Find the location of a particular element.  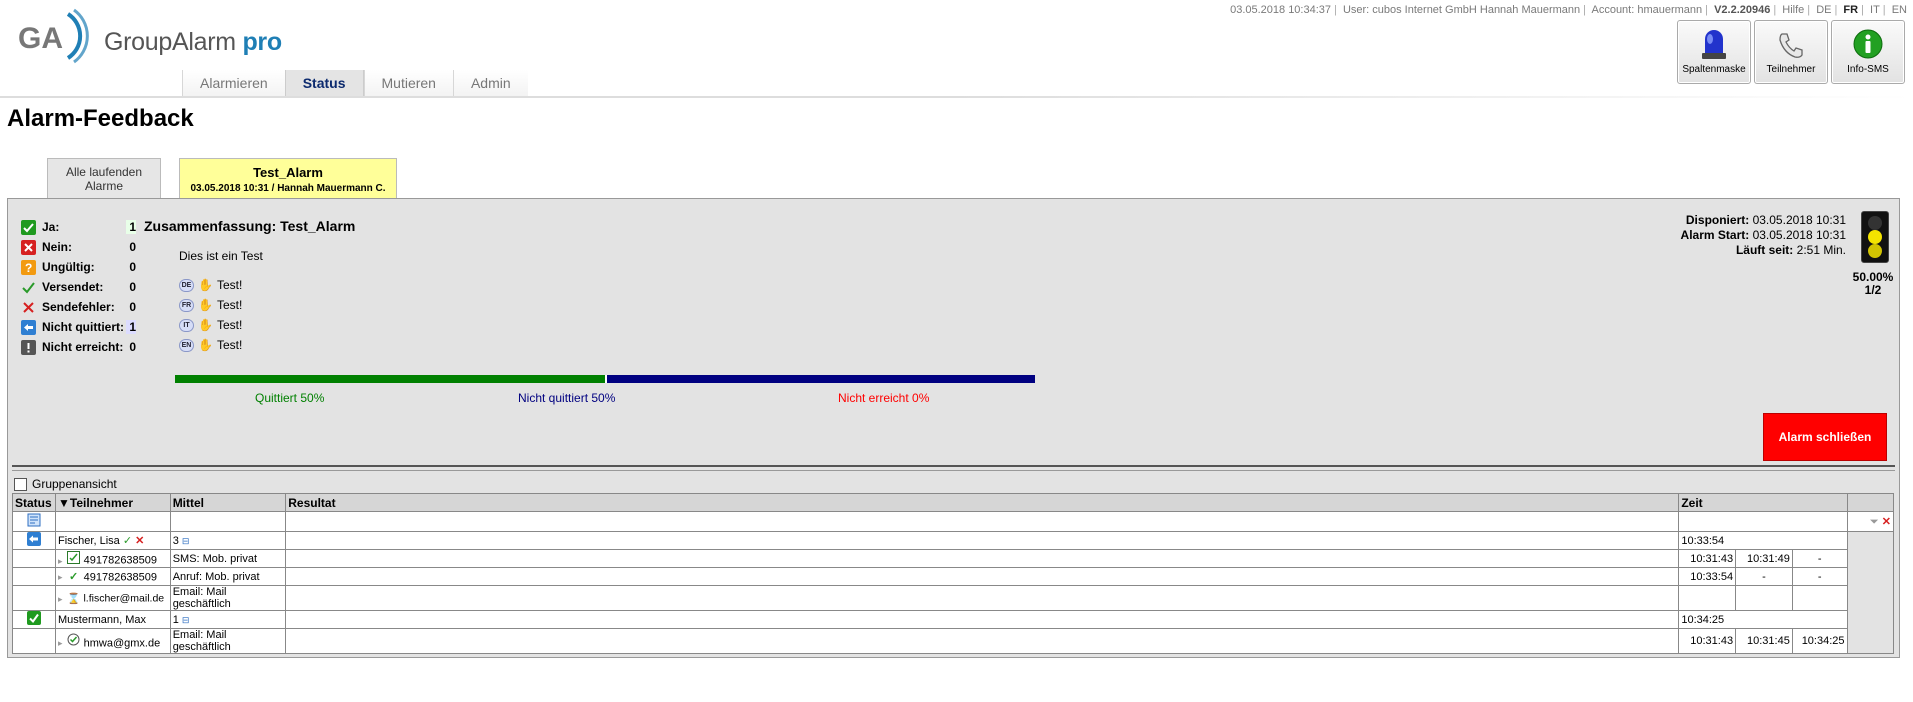

tab-alarmieren: Alarmieren is located at coordinates (233, 83).